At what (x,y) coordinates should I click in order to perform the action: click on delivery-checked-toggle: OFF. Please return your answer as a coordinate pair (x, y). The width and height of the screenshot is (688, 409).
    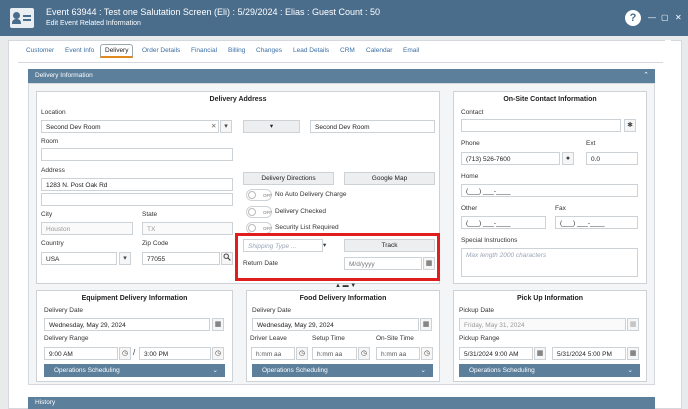
    Looking at the image, I should click on (259, 212).